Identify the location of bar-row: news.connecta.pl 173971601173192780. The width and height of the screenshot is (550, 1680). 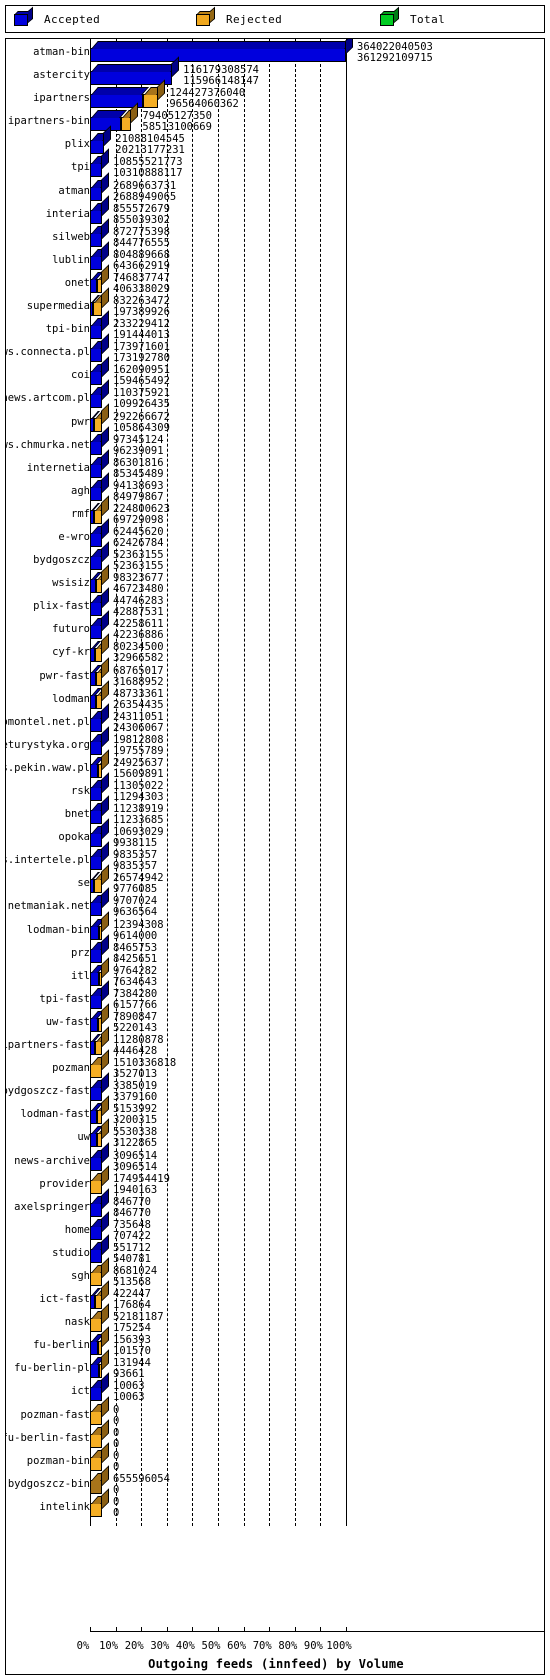
(275, 348).